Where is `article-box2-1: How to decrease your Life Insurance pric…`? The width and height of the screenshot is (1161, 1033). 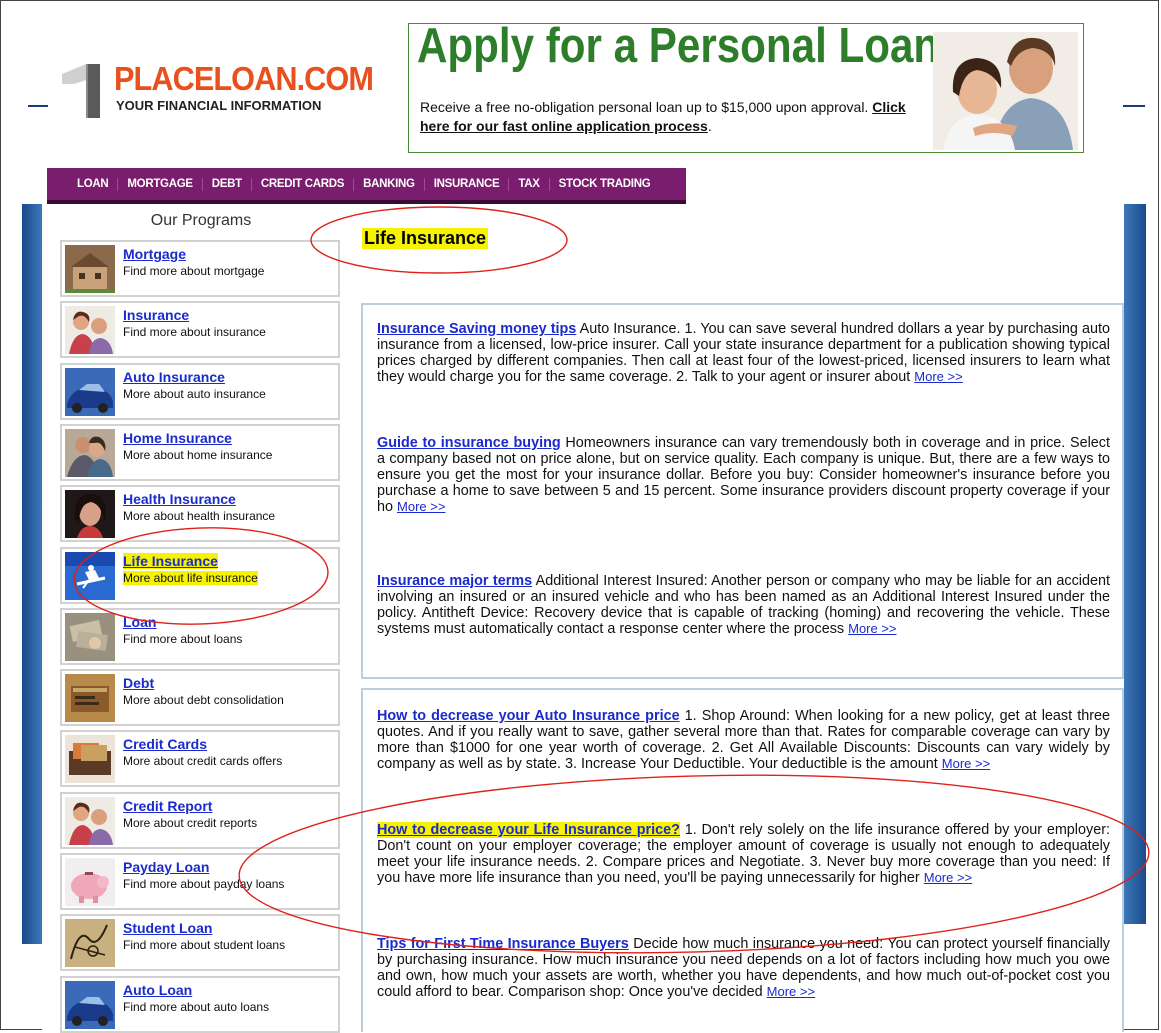
article-box2-1: How to decrease your Life Insurance pric… is located at coordinates (743, 854).